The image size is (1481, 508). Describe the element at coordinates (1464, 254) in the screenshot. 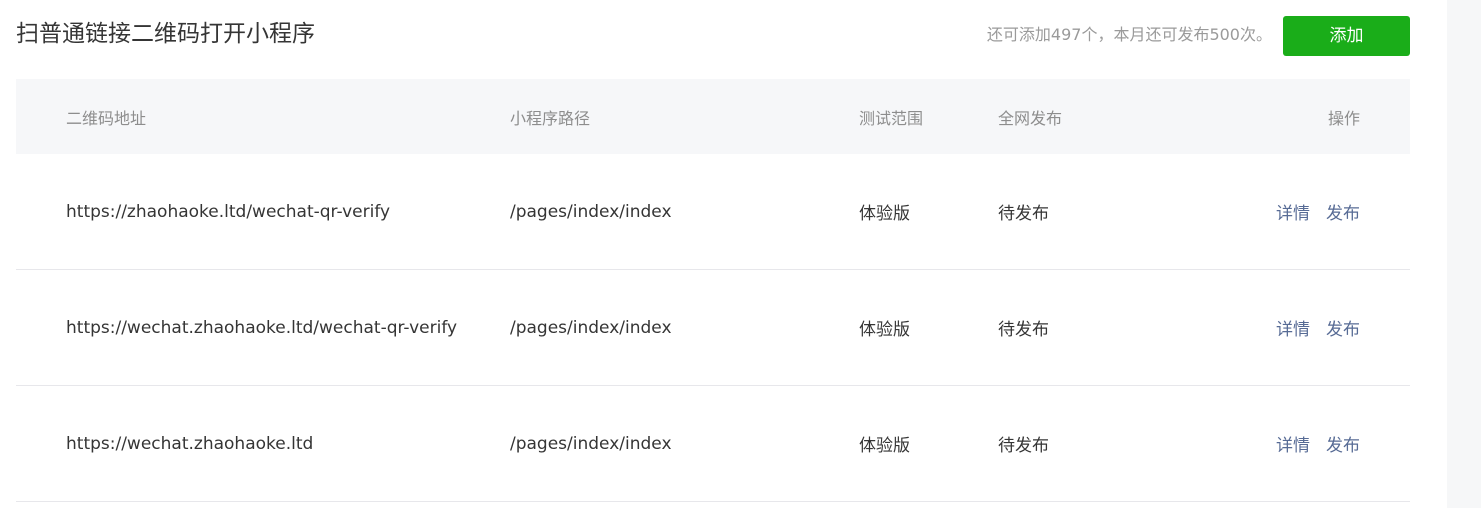

I see `right-scroll-gutter` at that location.